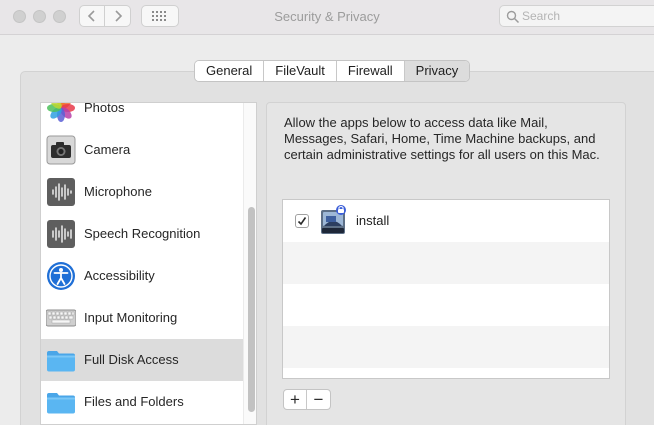 This screenshot has height=425, width=654. What do you see at coordinates (131, 359) in the screenshot?
I see `sidebar-item-label: Full Disk Access` at bounding box center [131, 359].